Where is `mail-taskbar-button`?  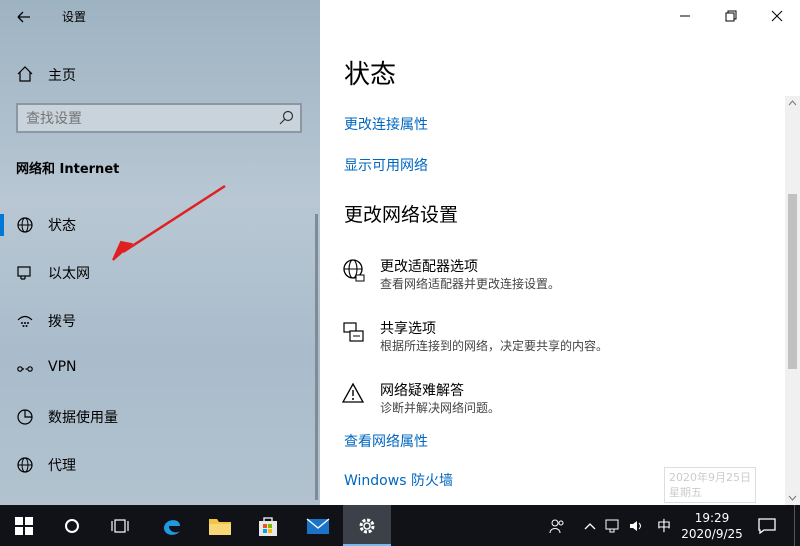
mail-taskbar-button is located at coordinates (318, 525).